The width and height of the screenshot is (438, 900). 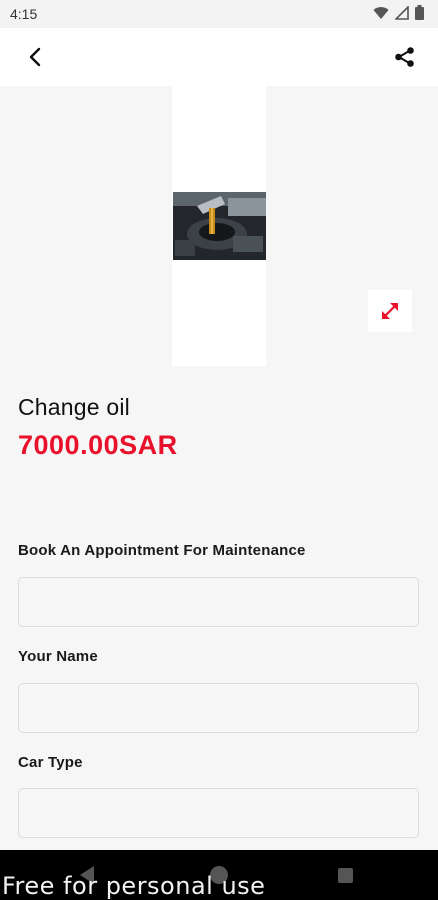 I want to click on name-label: Your Name, so click(x=58, y=656).